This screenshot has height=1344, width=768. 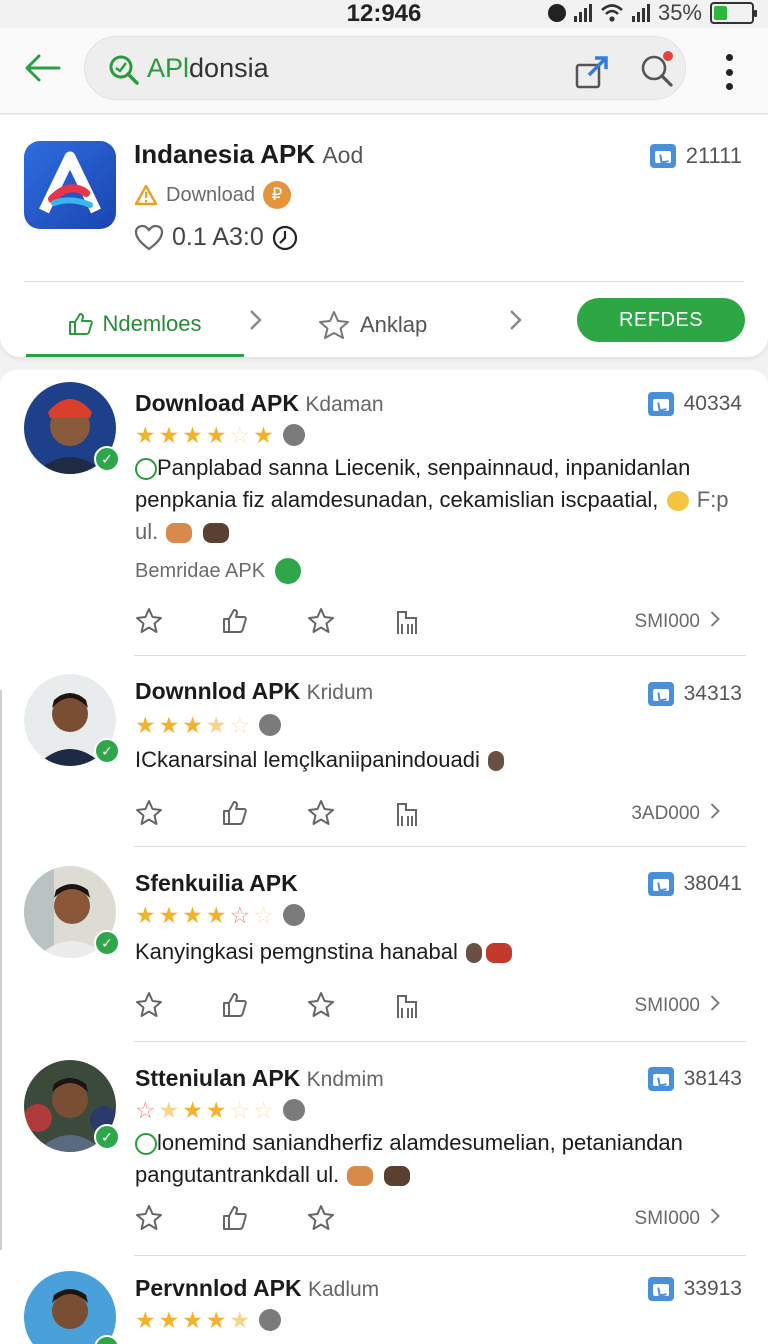 I want to click on app-download-row: Download ₽, so click(x=212, y=195).